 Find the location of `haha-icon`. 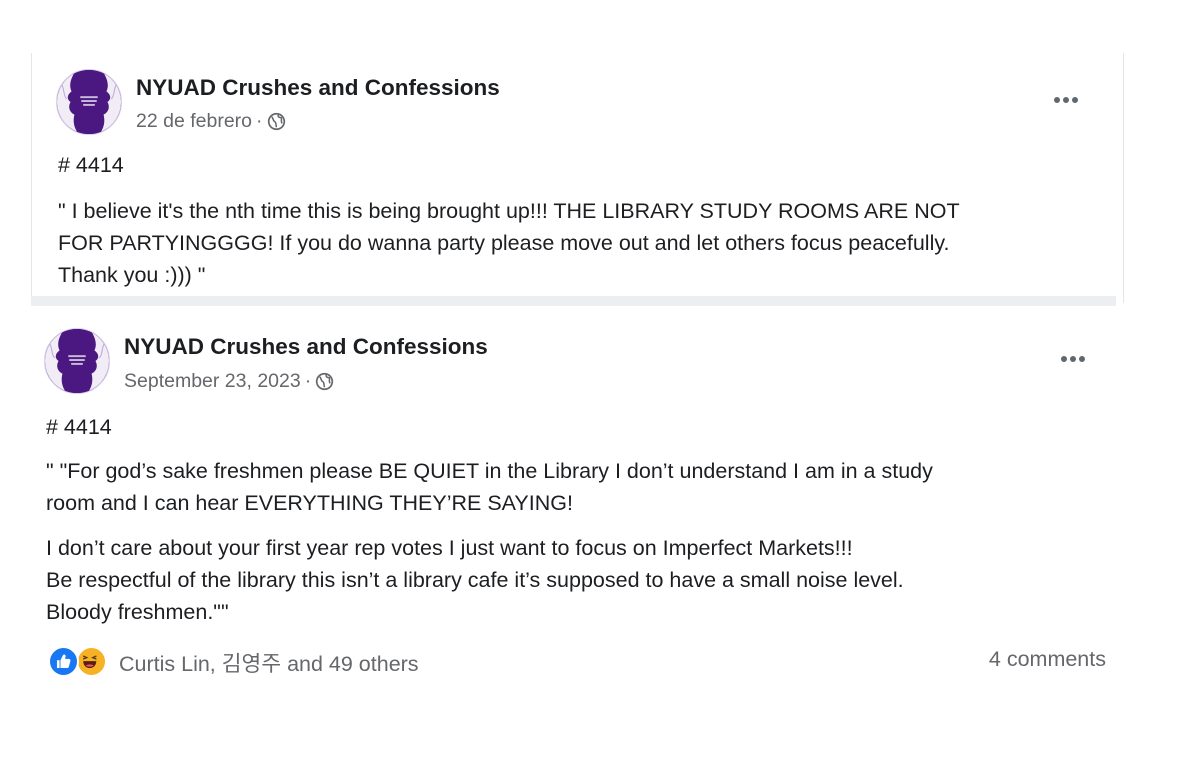

haha-icon is located at coordinates (91, 661).